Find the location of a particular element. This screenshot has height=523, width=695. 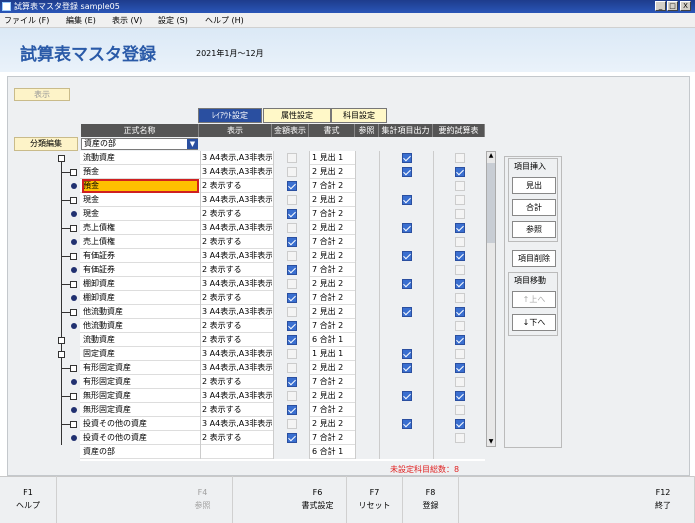

insert-heading-button: 見出 is located at coordinates (534, 185).